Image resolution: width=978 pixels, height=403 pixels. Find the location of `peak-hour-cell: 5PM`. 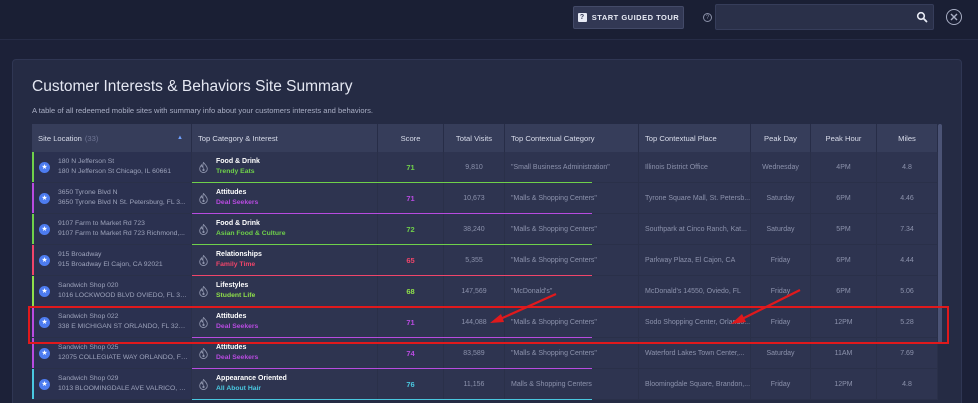

peak-hour-cell: 5PM is located at coordinates (844, 229).